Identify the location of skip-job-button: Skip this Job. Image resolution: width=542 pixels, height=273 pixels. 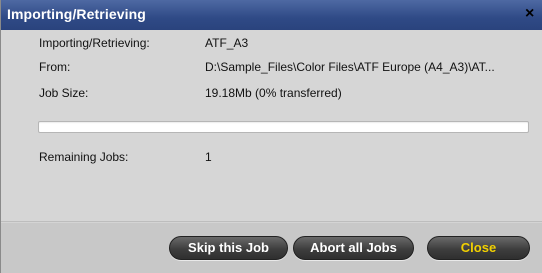
(228, 248).